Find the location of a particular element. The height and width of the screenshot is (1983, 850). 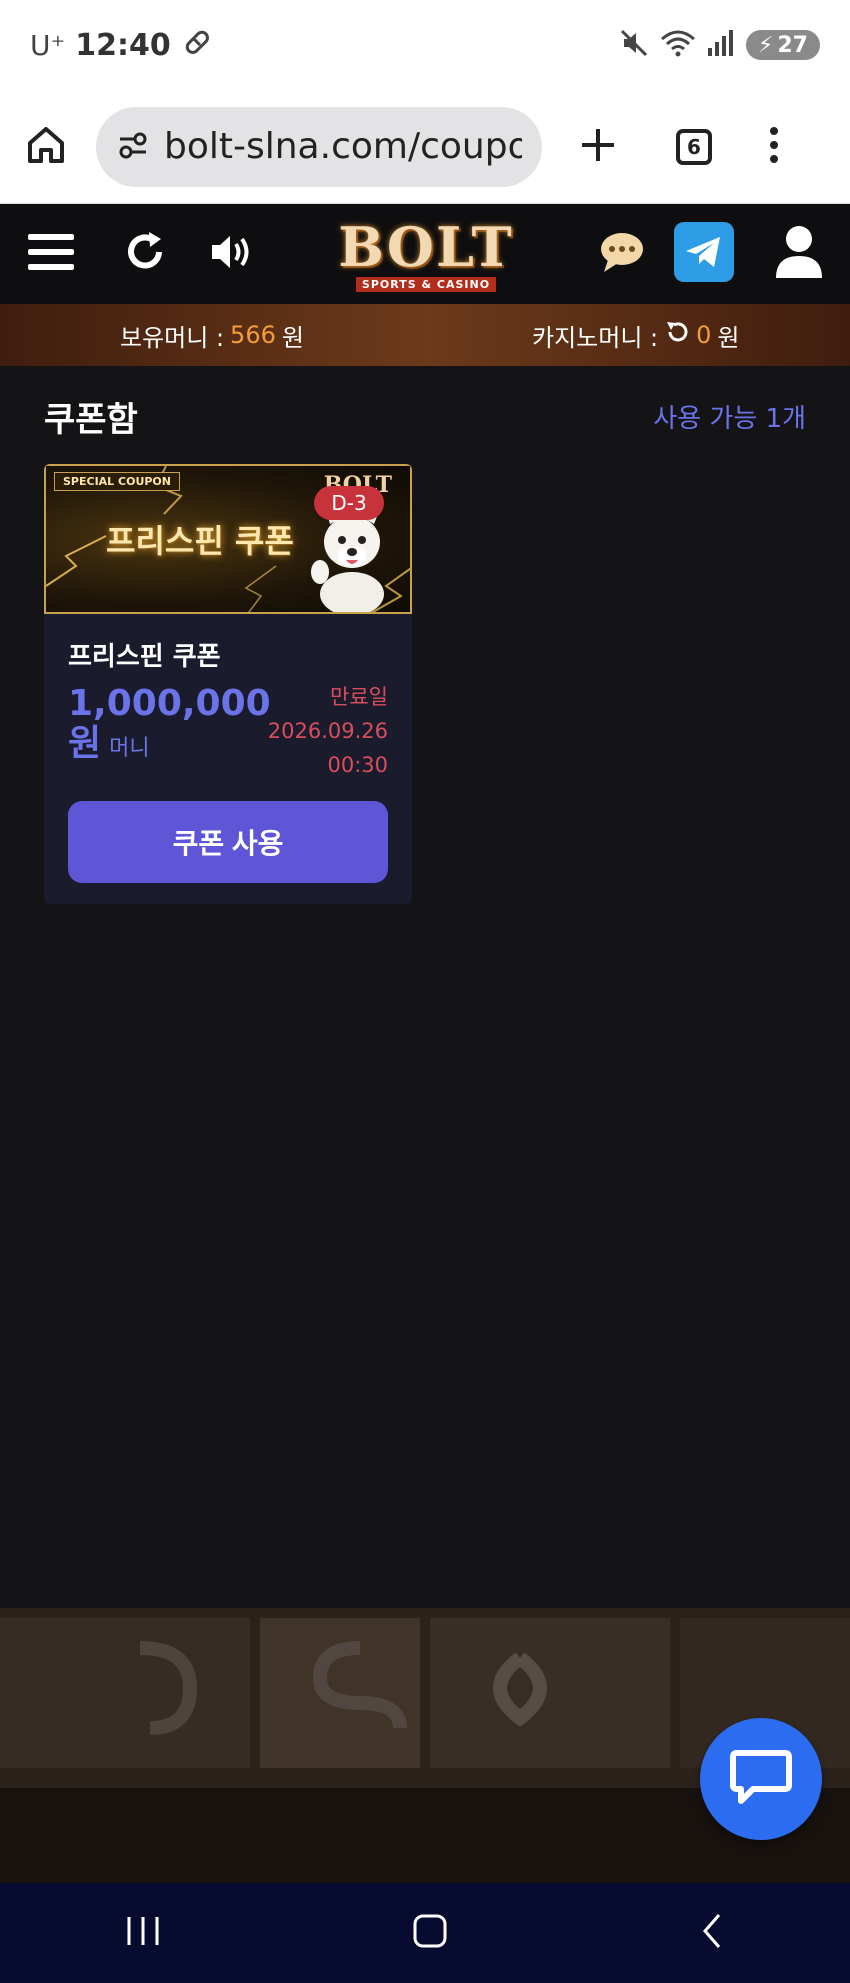

system-nav-bar is located at coordinates (425, 1933).